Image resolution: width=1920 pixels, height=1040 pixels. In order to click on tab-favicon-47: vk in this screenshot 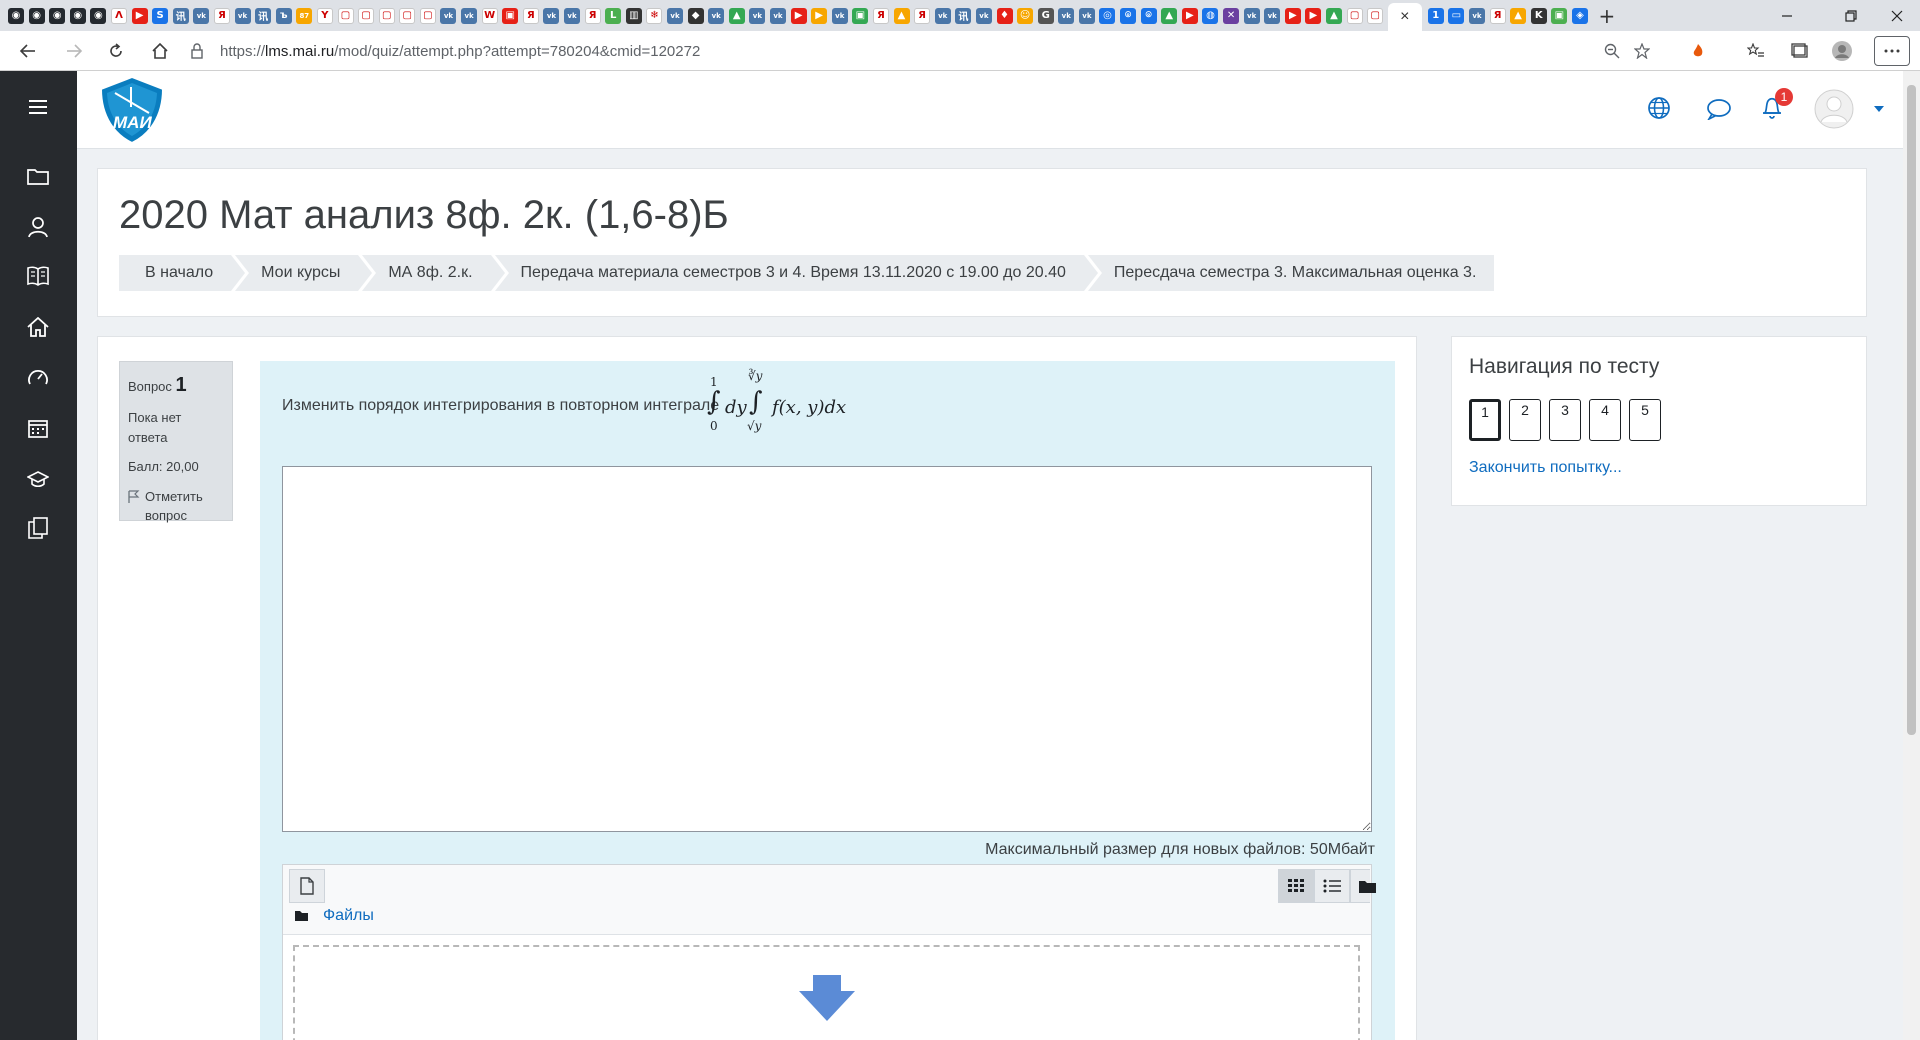, I will do `click(983, 15)`.